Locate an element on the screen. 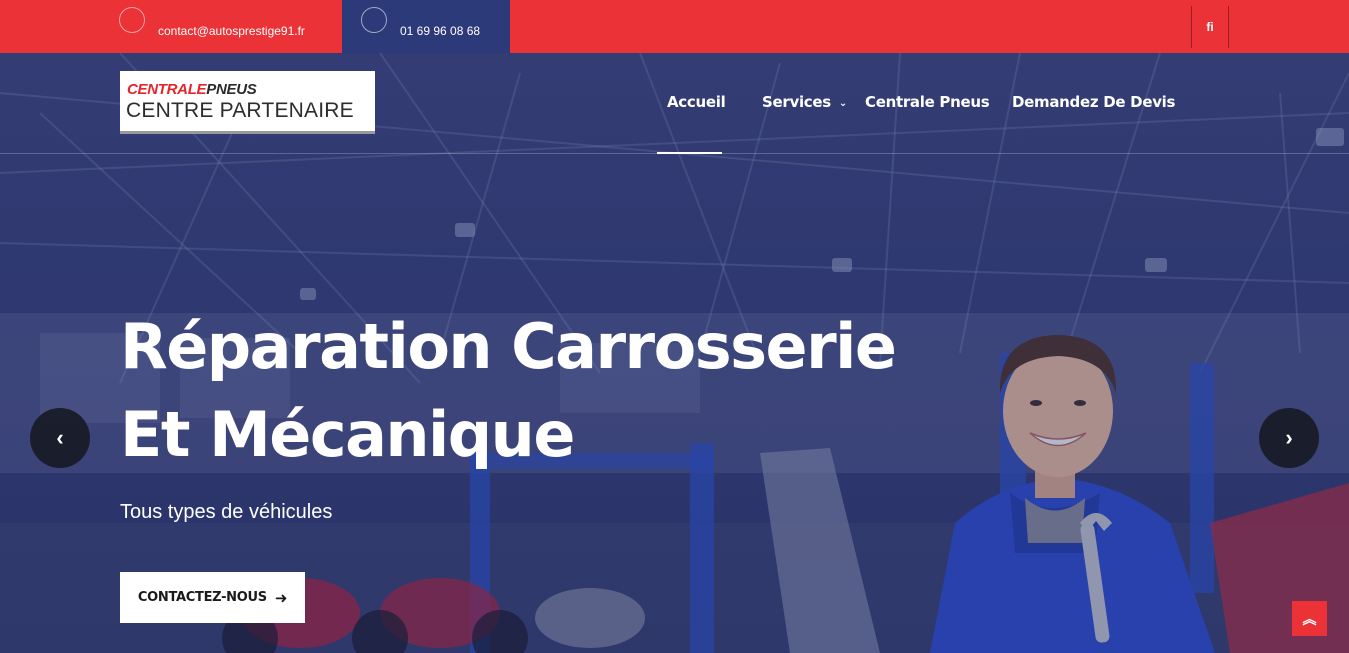 The width and height of the screenshot is (1349, 653). slider-next-button: › is located at coordinates (1289, 438).